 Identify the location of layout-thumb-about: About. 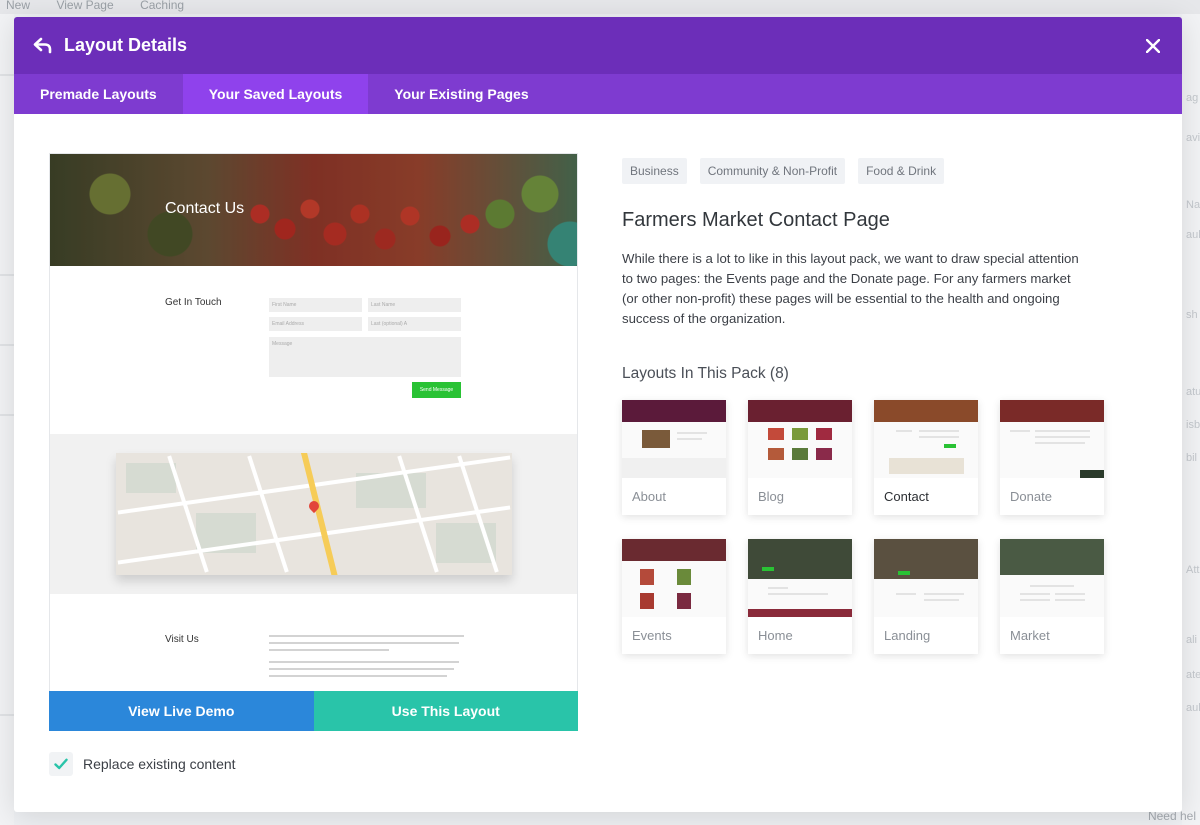
(674, 457).